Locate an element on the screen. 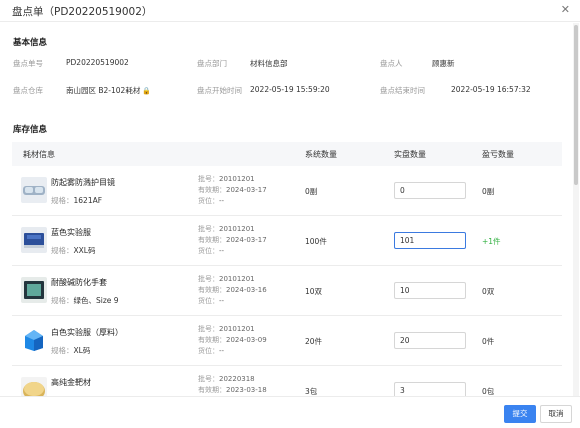 The height and width of the screenshot is (428, 580). lab-coat-blue-thumbnail is located at coordinates (34, 240).